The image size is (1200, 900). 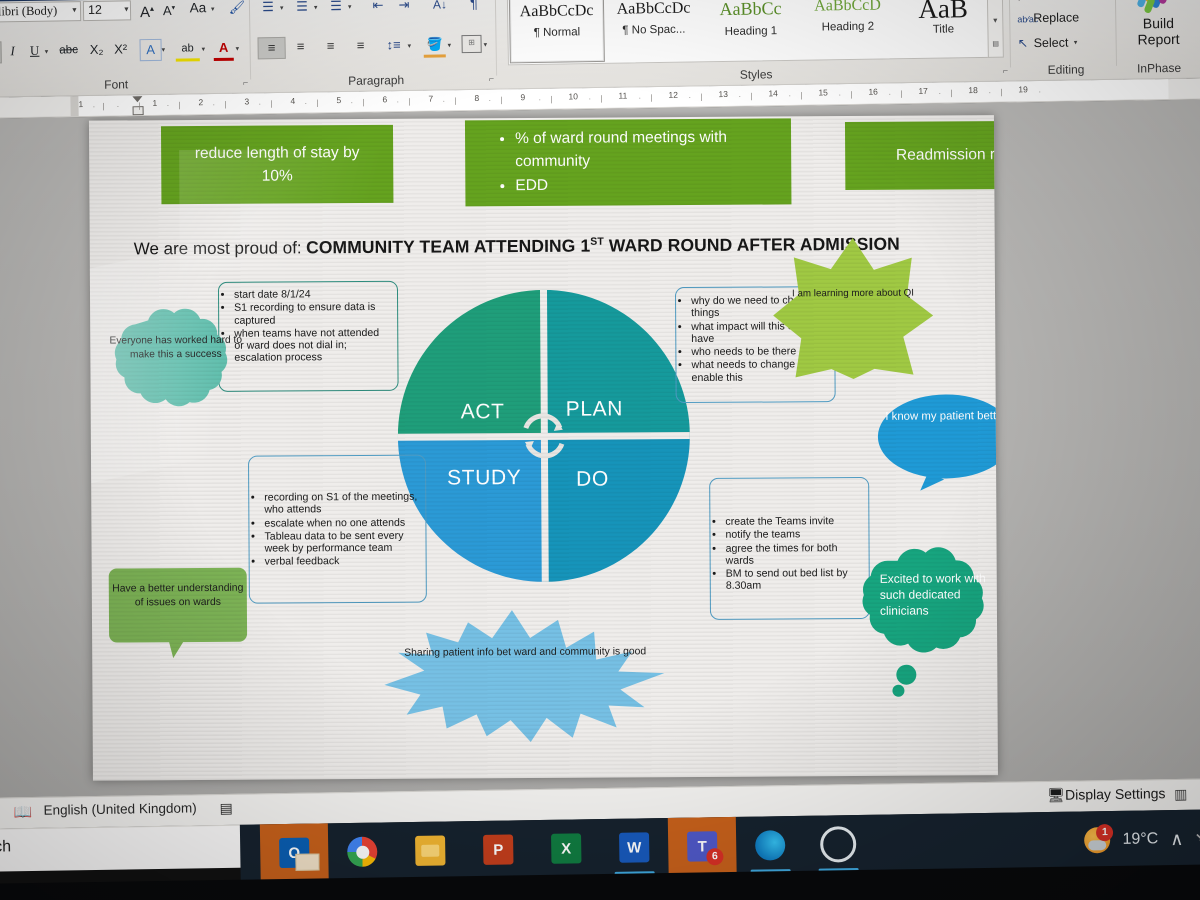 What do you see at coordinates (336, 8) in the screenshot?
I see `multilevel-list-icon: ☰` at bounding box center [336, 8].